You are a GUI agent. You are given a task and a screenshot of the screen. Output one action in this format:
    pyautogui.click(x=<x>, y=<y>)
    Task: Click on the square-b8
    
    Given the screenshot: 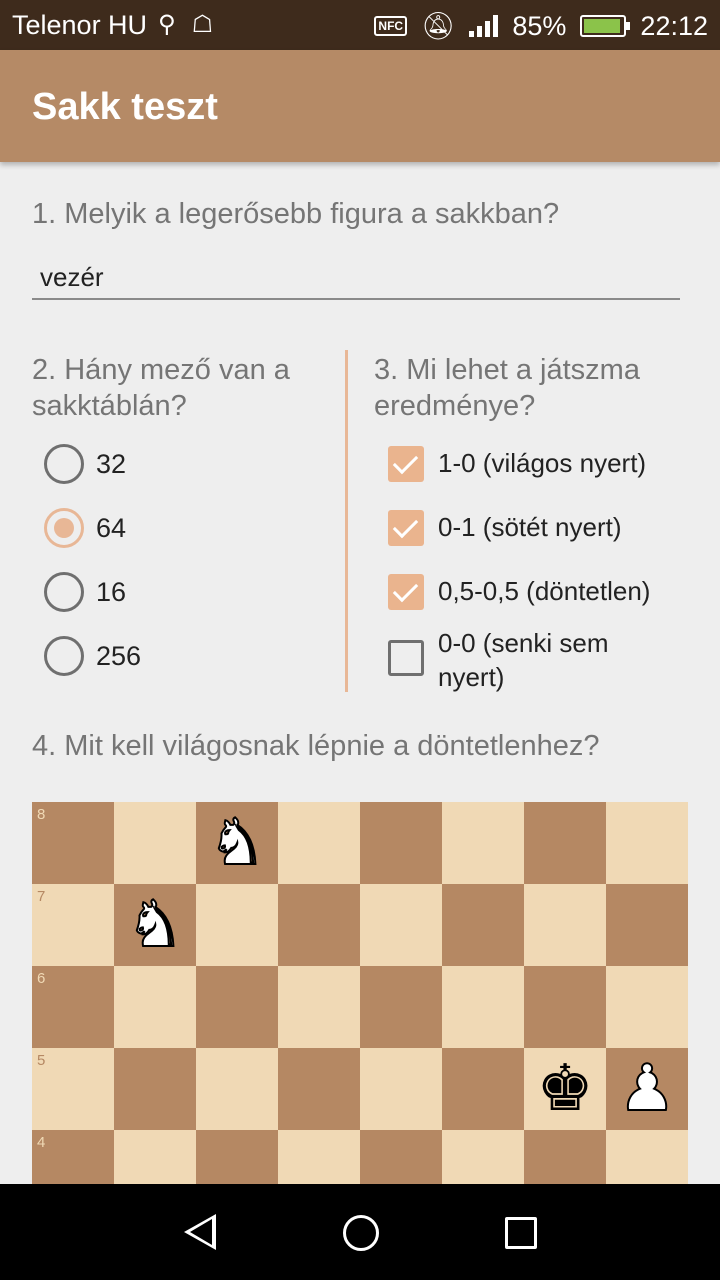 What is the action you would take?
    pyautogui.click(x=155, y=843)
    